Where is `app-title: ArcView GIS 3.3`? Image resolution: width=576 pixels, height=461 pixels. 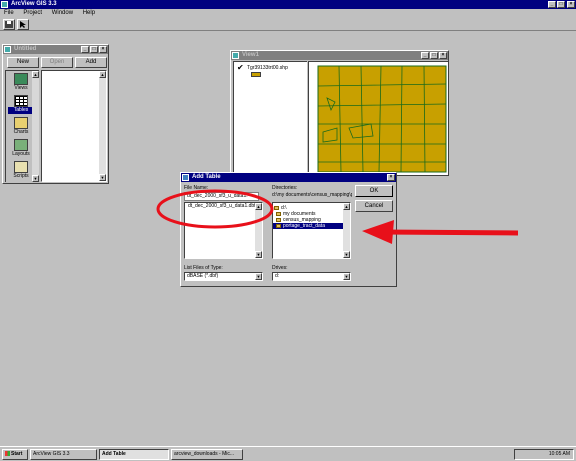
app-title: ArcView GIS 3.3 is located at coordinates (34, 4).